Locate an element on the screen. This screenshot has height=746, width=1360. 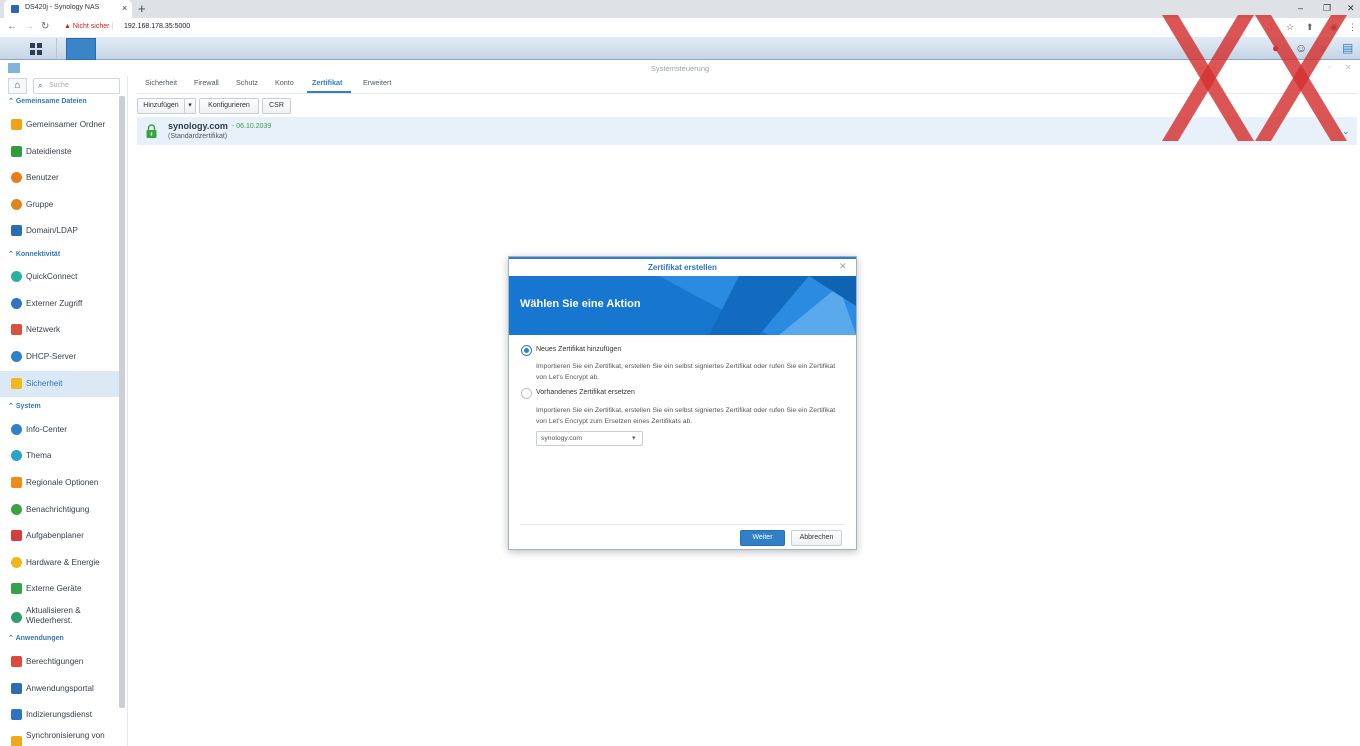
tab-firewall: Firewall is located at coordinates (206, 85).